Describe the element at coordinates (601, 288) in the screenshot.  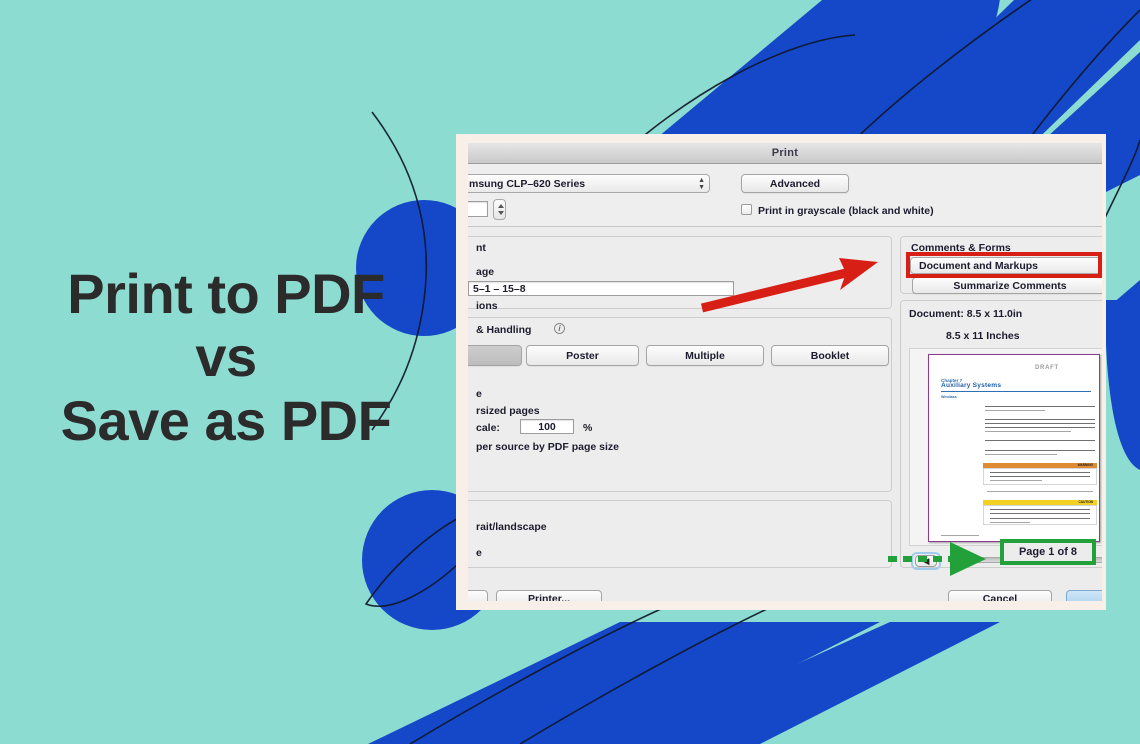
I see `page-range-field: 5–1 – 15–8` at that location.